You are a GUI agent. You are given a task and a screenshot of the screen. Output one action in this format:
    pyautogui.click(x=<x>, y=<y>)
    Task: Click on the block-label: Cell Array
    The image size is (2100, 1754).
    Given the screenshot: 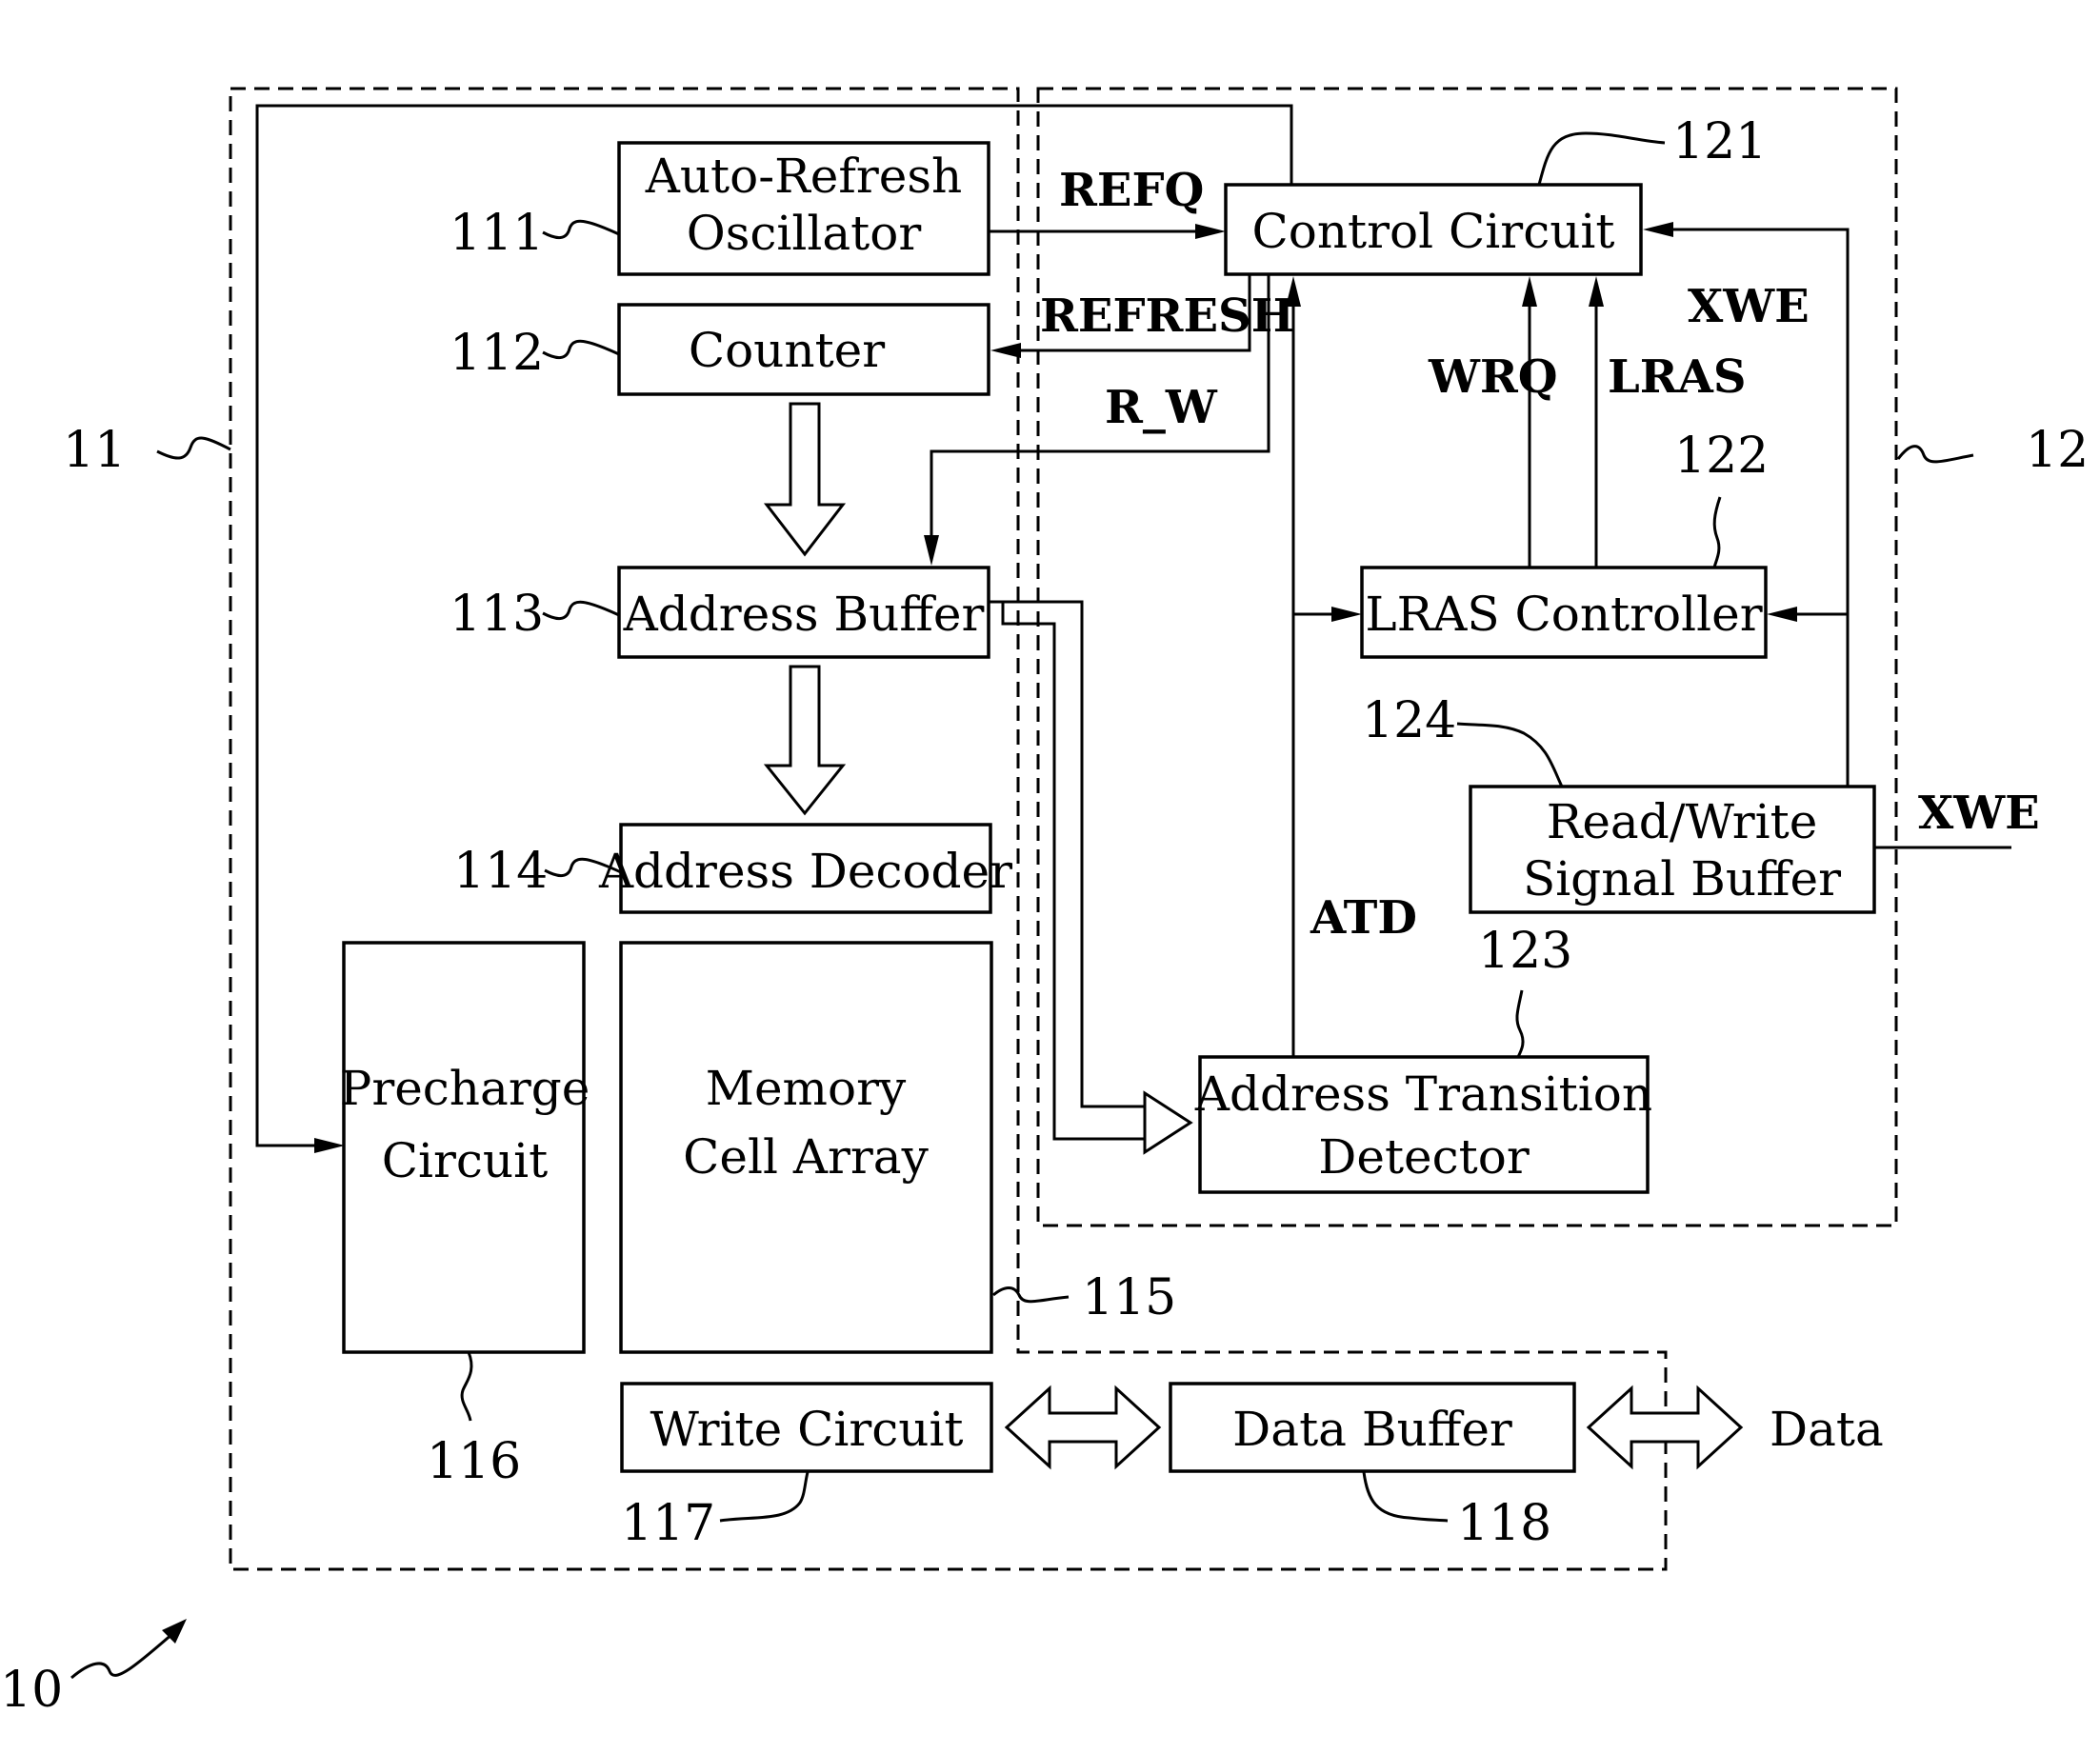 What is the action you would take?
    pyautogui.click(x=806, y=1157)
    